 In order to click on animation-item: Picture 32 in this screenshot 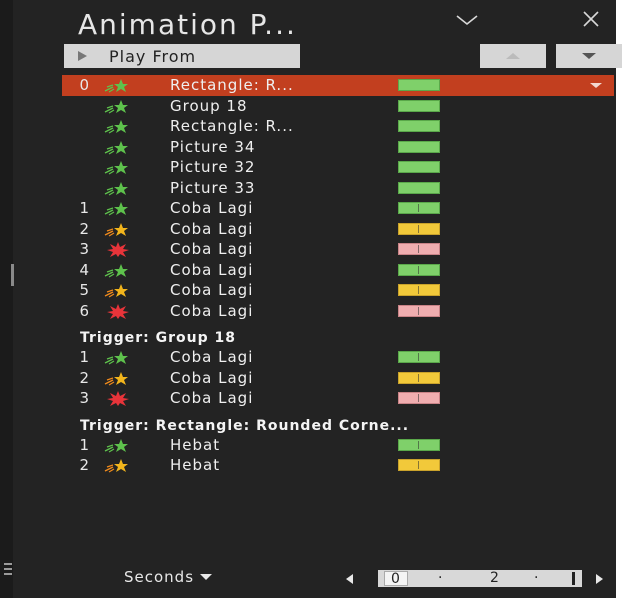, I will do `click(338, 167)`.